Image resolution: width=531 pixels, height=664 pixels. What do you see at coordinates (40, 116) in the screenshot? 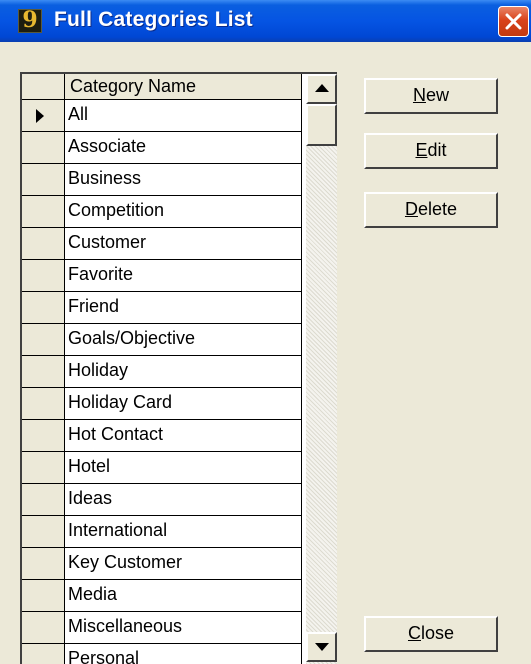
I see `row-pointer-icon` at bounding box center [40, 116].